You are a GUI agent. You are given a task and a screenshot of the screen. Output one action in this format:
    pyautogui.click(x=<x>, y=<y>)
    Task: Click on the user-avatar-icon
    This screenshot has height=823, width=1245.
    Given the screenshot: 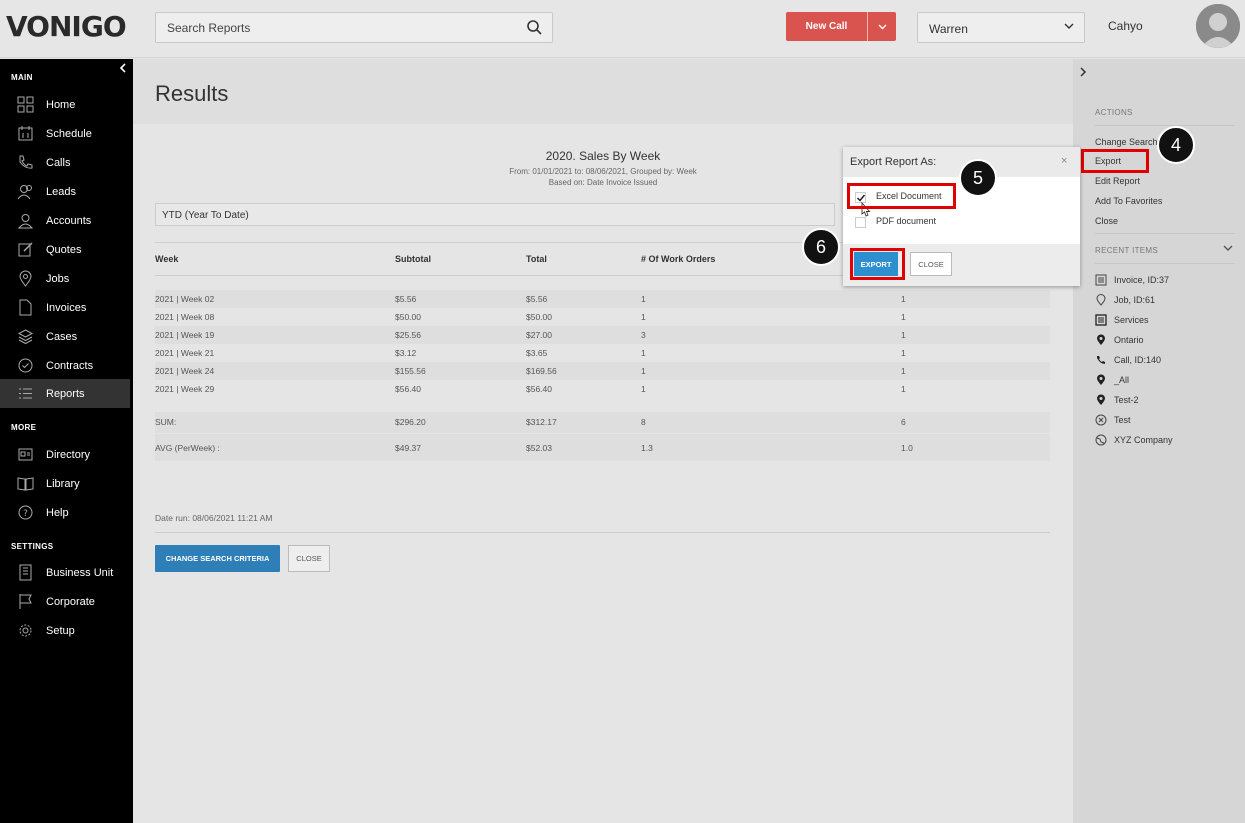 What is the action you would take?
    pyautogui.click(x=1218, y=26)
    